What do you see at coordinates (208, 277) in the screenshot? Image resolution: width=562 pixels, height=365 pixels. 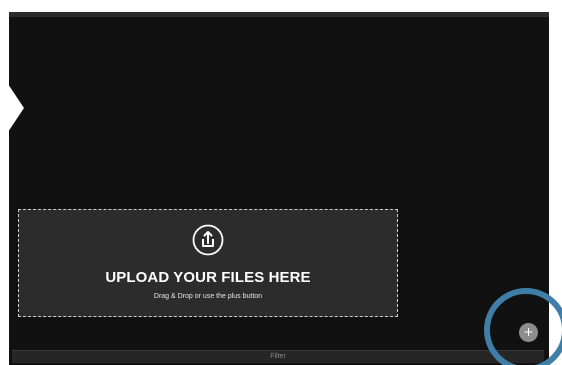 I see `upload-title: UPLOAD YOUR FILES HERE` at bounding box center [208, 277].